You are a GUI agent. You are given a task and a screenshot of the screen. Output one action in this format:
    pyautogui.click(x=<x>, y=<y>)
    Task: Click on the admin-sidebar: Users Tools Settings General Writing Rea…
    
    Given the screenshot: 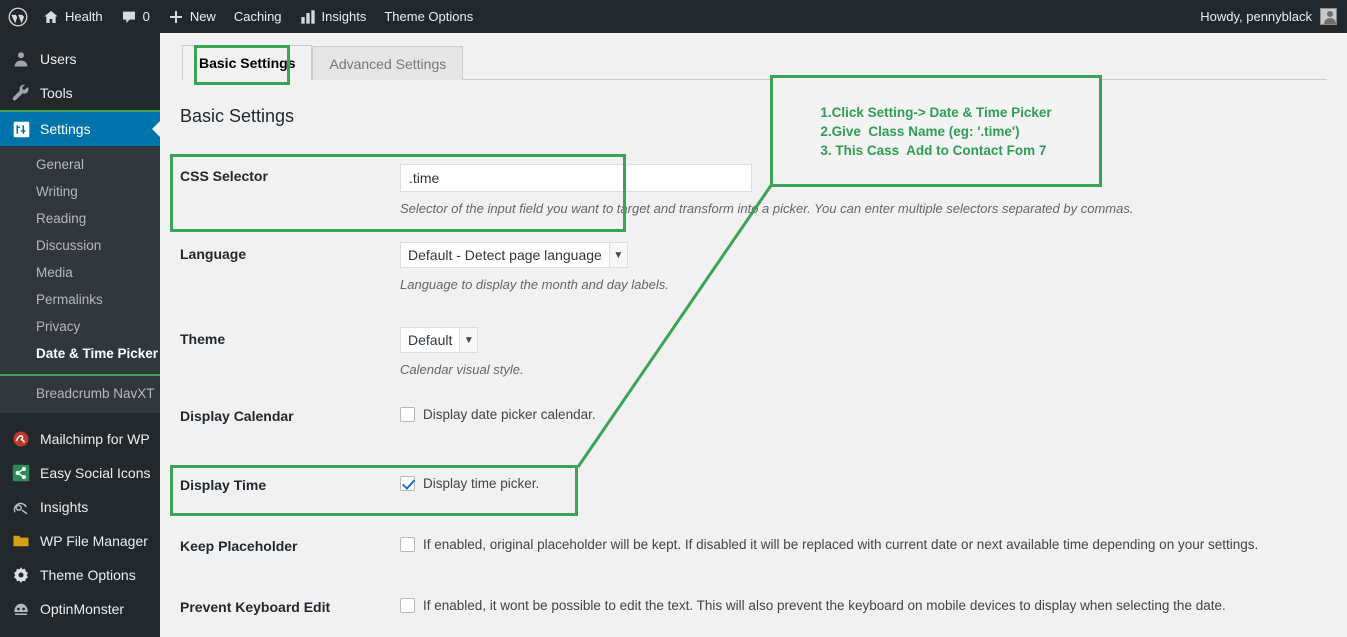 What is the action you would take?
    pyautogui.click(x=80, y=335)
    